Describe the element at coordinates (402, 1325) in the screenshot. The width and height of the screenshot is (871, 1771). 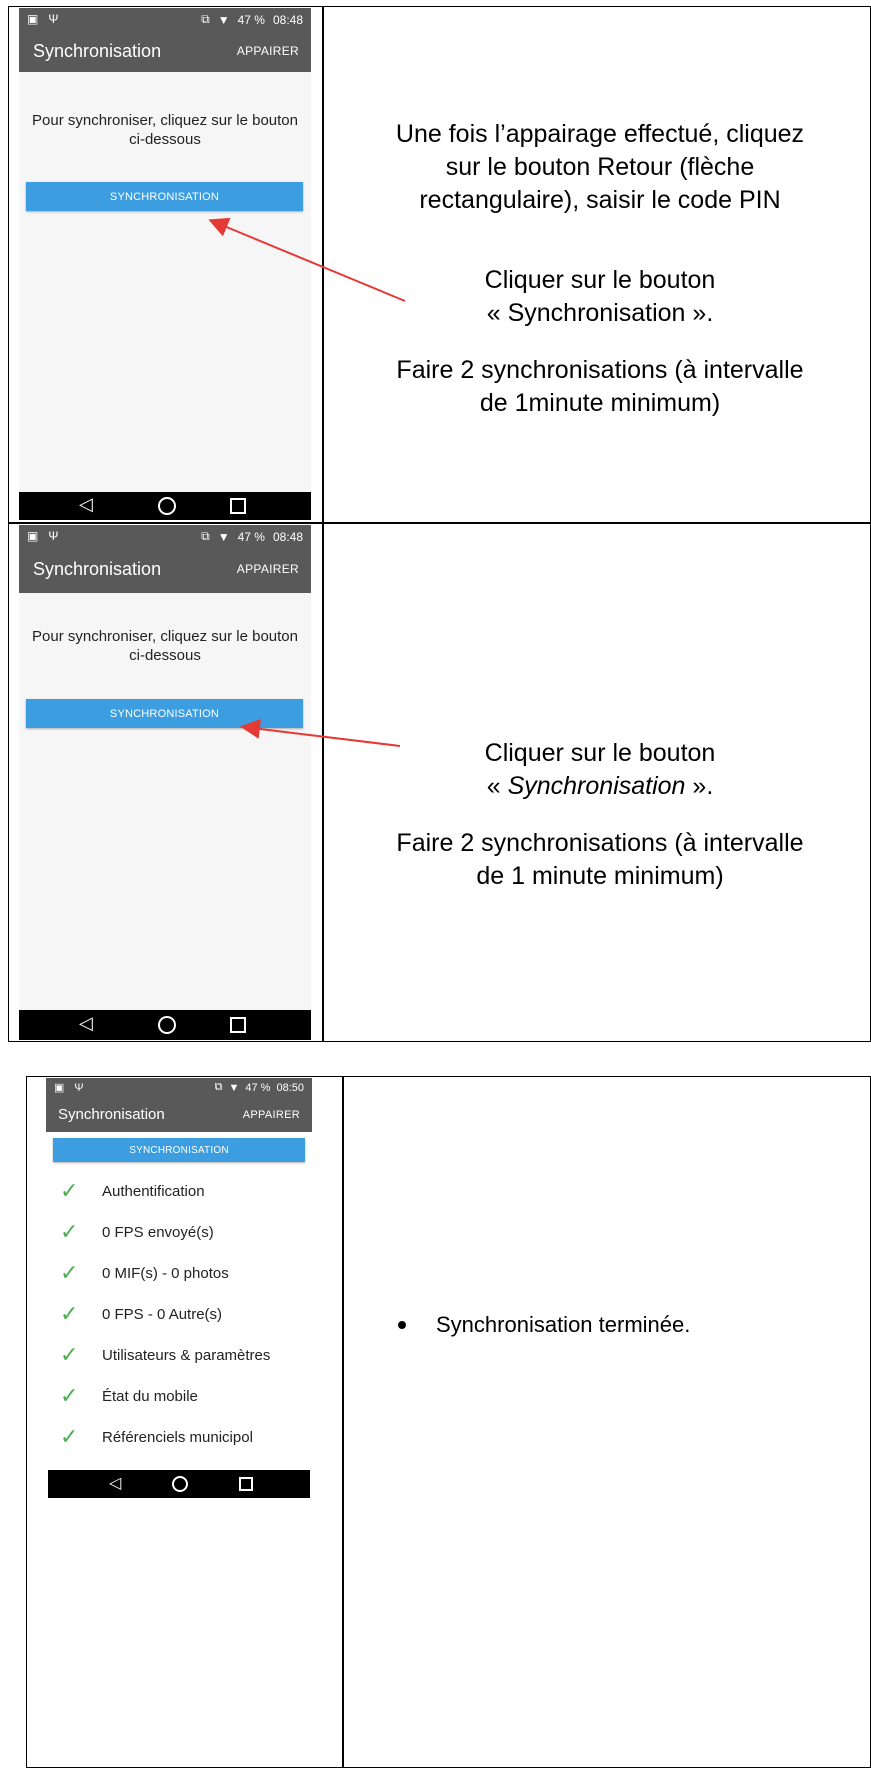
I see `bullet-icon` at that location.